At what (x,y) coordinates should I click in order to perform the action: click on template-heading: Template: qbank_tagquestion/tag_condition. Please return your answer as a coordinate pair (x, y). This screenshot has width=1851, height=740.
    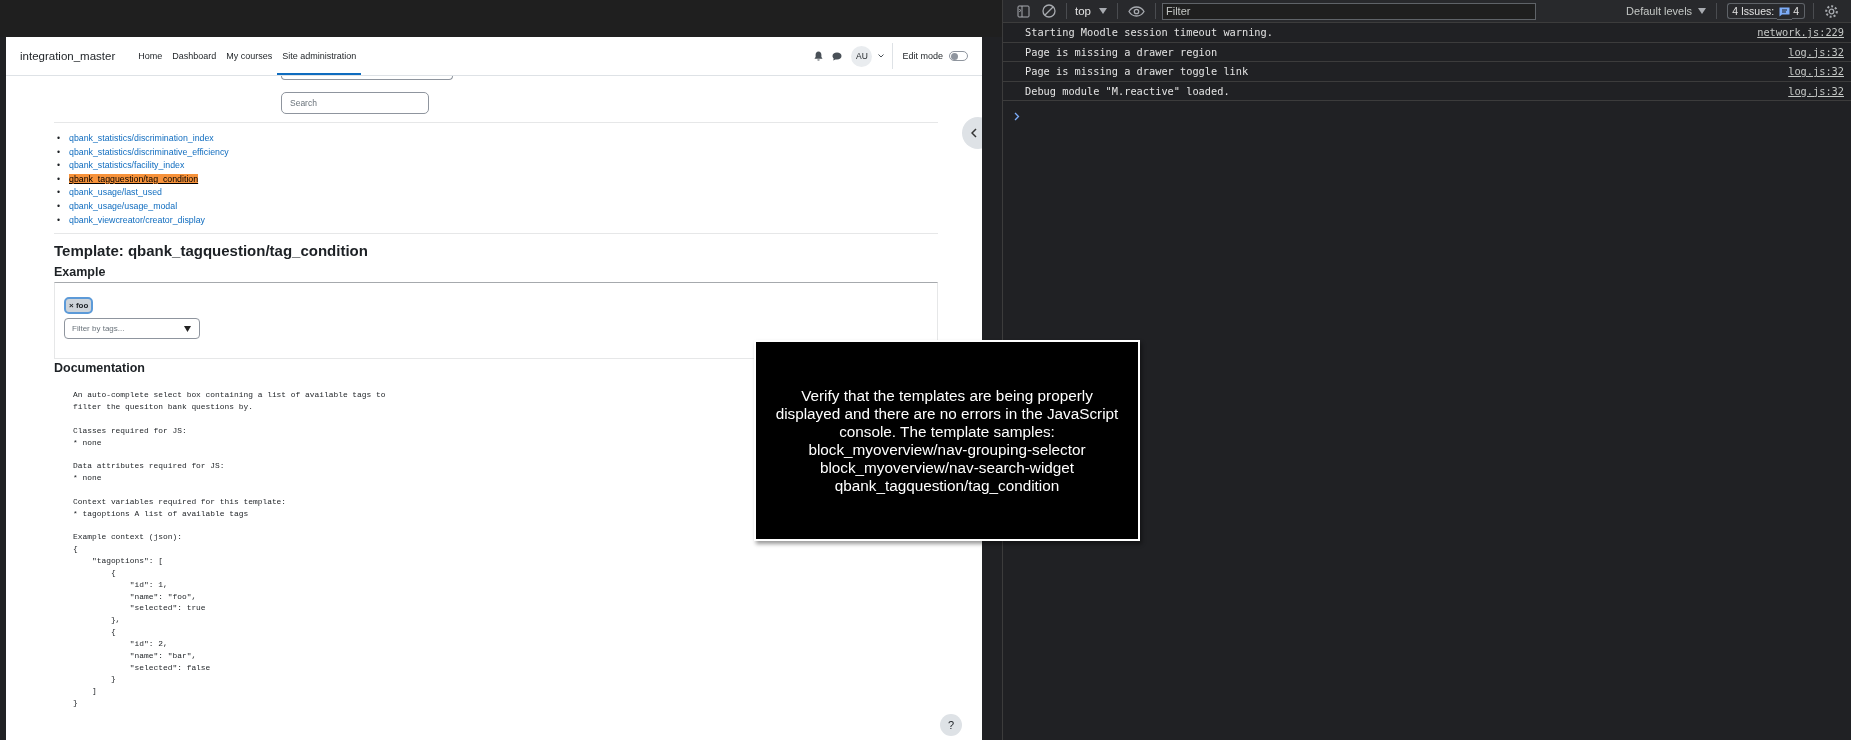
    Looking at the image, I should click on (211, 251).